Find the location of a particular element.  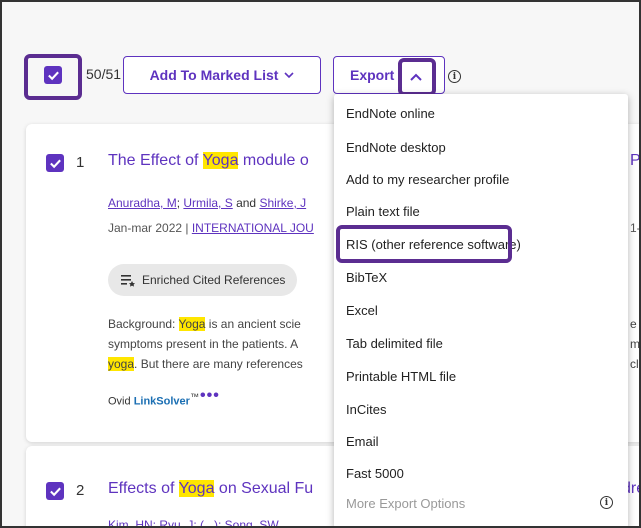

author-link: Urmila, S is located at coordinates (207, 203).